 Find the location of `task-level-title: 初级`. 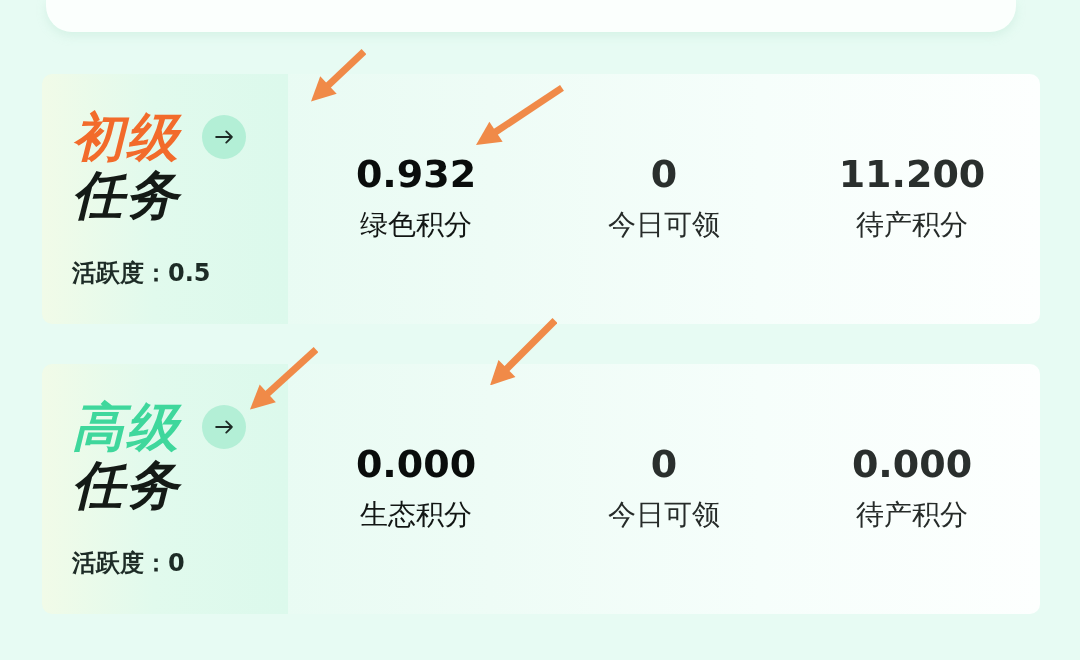

task-level-title: 初级 is located at coordinates (126, 137).